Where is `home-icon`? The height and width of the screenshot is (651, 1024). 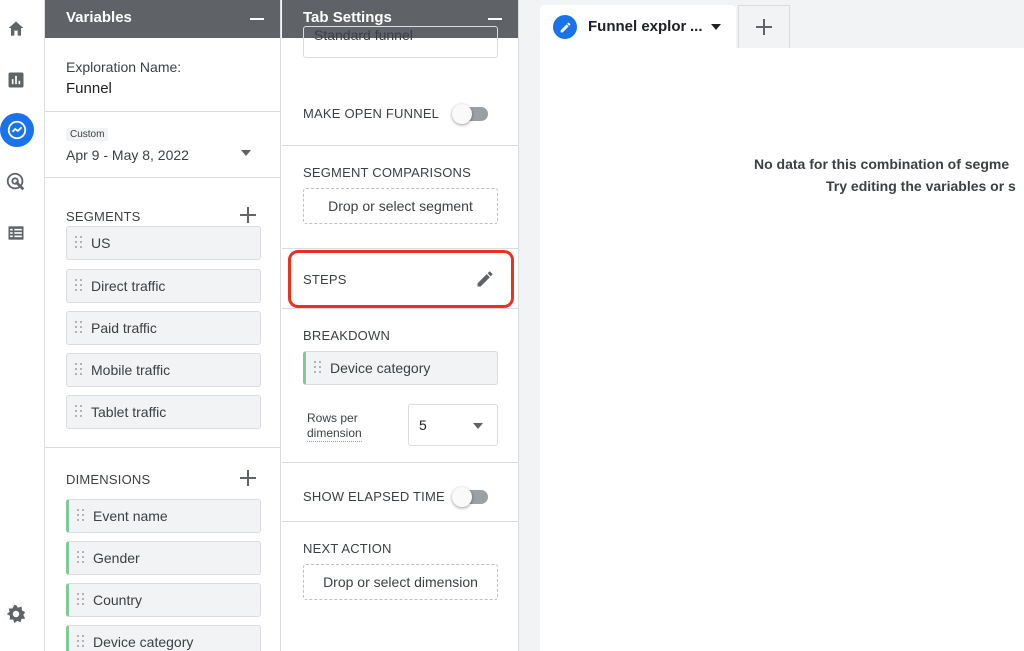
home-icon is located at coordinates (16, 29).